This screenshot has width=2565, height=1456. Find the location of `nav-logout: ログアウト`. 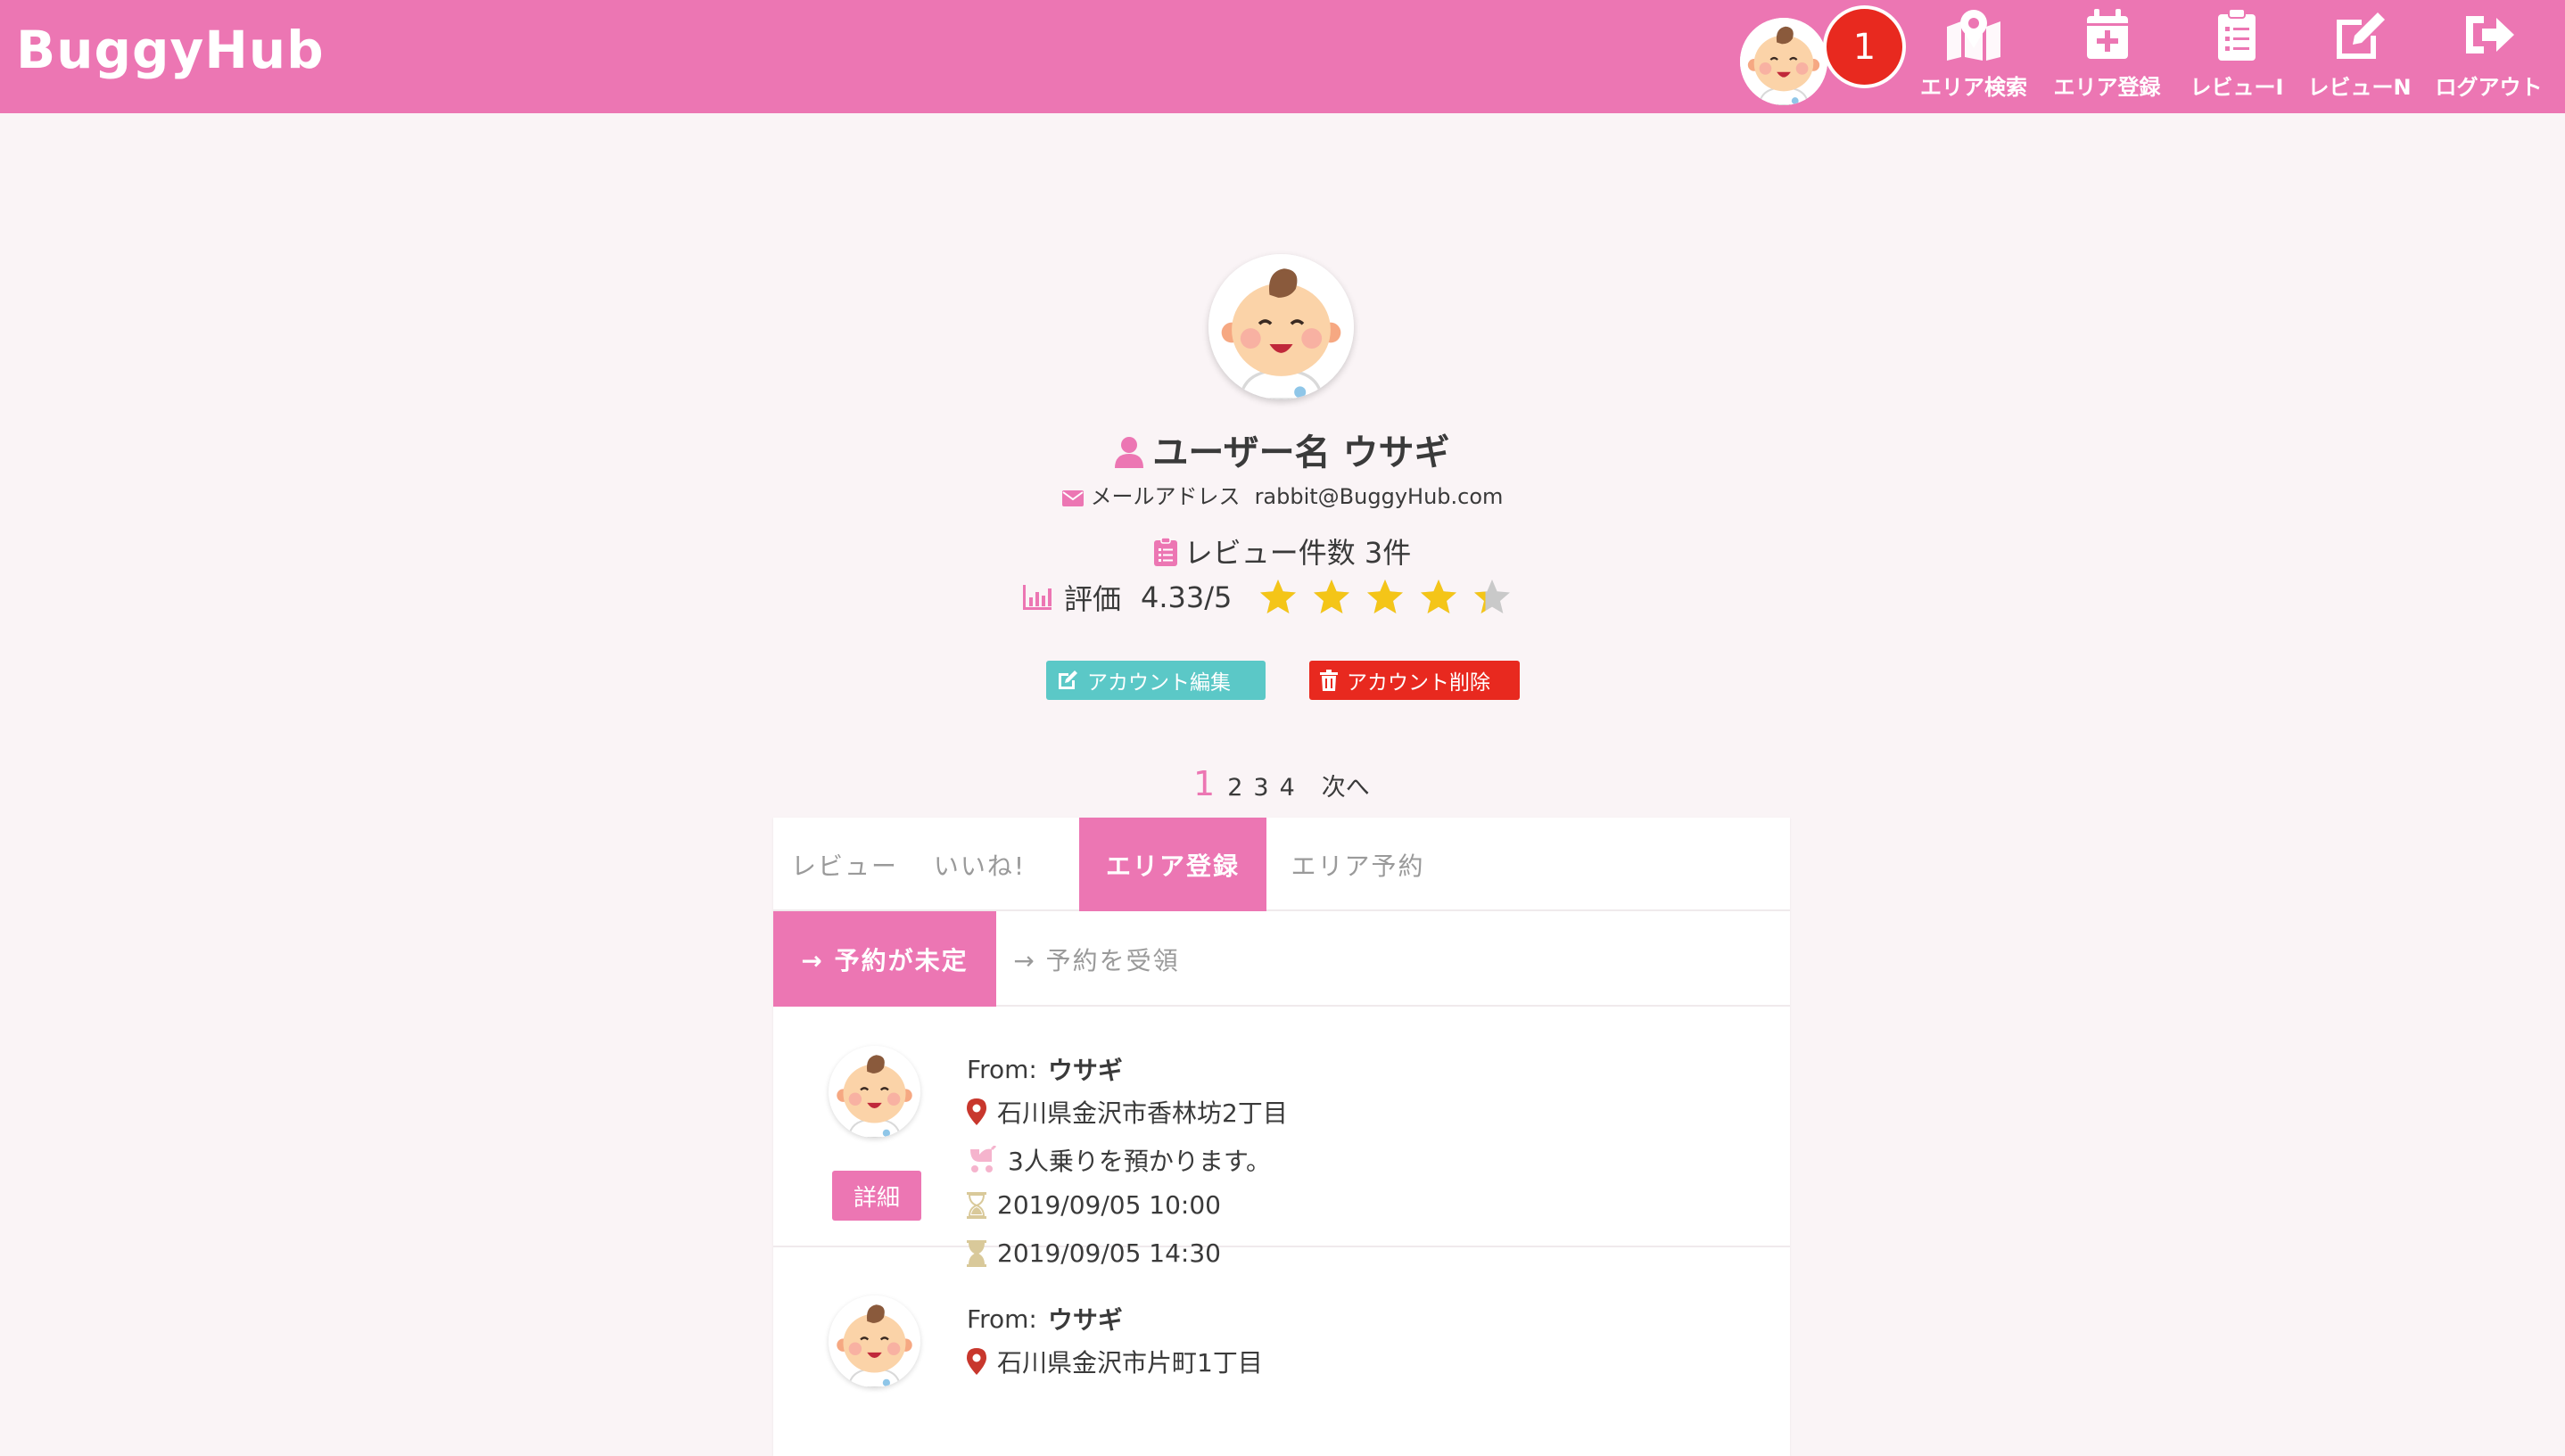

nav-logout: ログアウト is located at coordinates (2489, 58).